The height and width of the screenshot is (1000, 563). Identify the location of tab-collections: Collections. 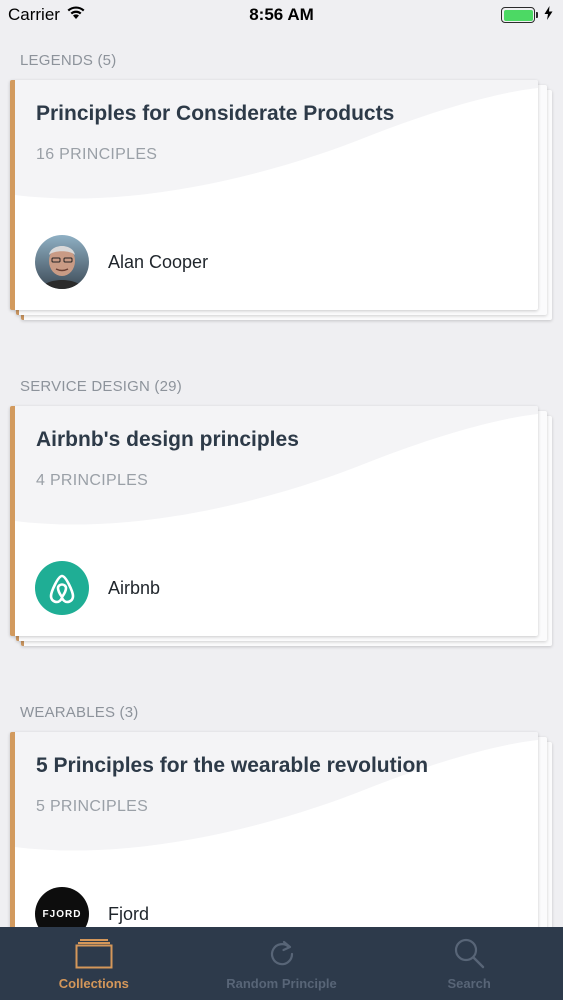
(94, 963).